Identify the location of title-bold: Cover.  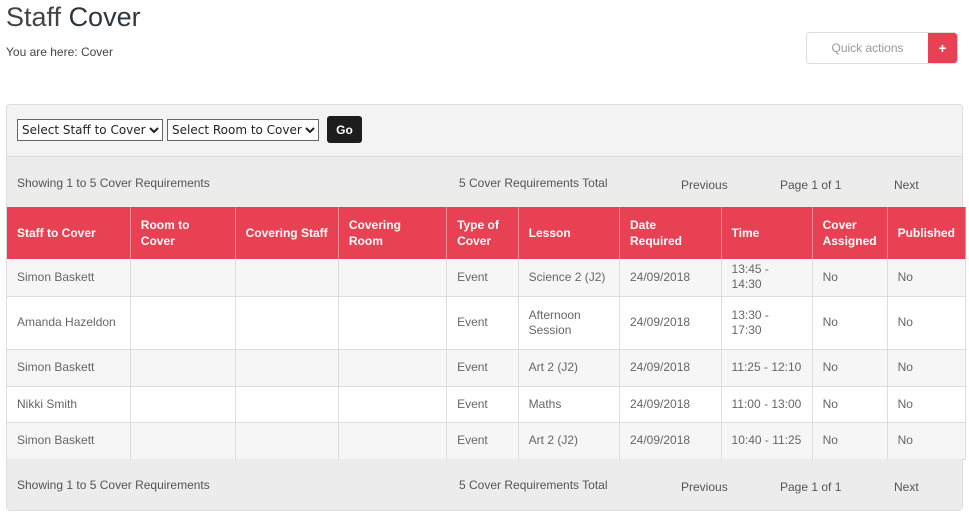
(104, 17).